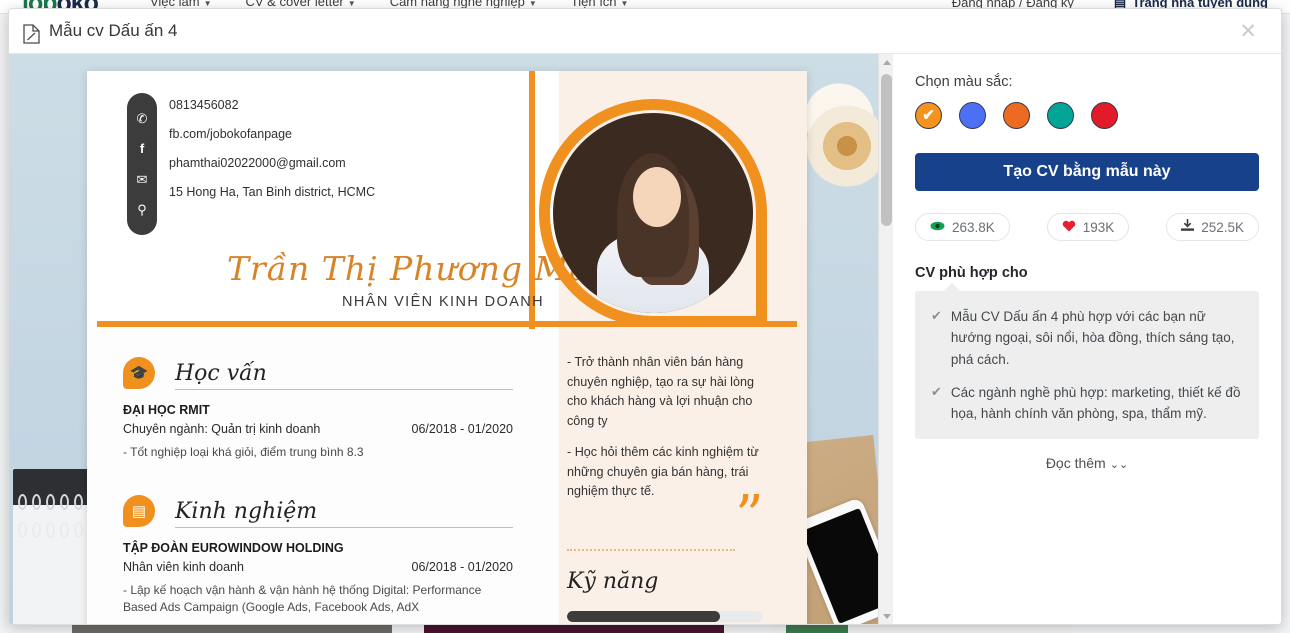 The width and height of the screenshot is (1290, 633). Describe the element at coordinates (113, 30) in the screenshot. I see `modal-title: Mẫu cv Dấu ấn 4` at that location.